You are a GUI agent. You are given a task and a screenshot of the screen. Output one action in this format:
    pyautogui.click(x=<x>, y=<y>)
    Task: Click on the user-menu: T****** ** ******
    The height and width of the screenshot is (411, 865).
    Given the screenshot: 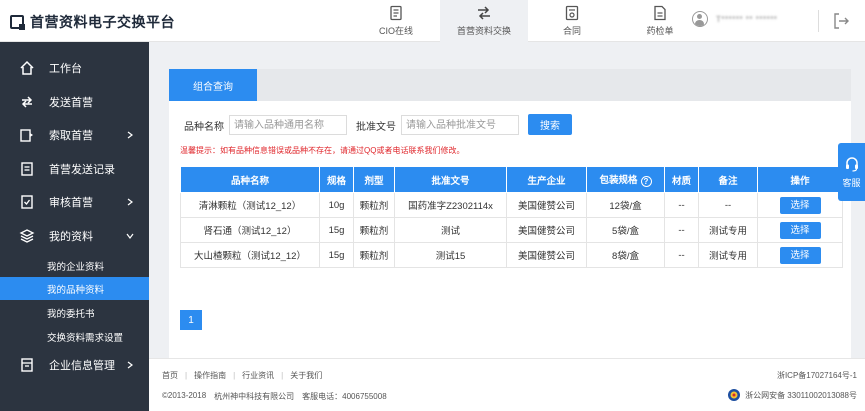 What is the action you would take?
    pyautogui.click(x=734, y=19)
    